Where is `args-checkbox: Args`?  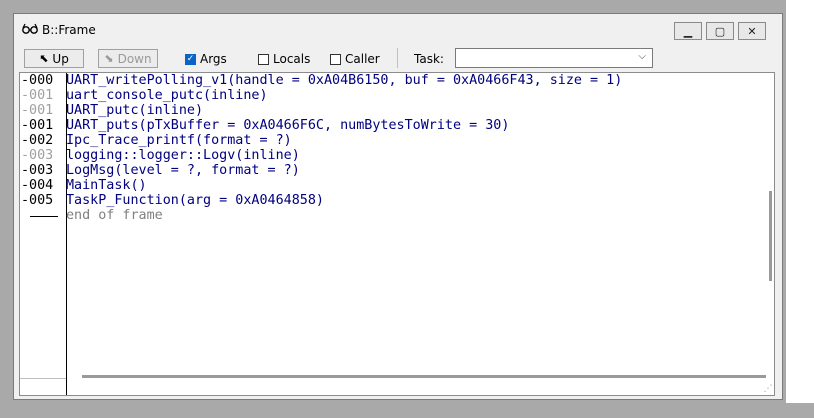
args-checkbox: Args is located at coordinates (206, 59).